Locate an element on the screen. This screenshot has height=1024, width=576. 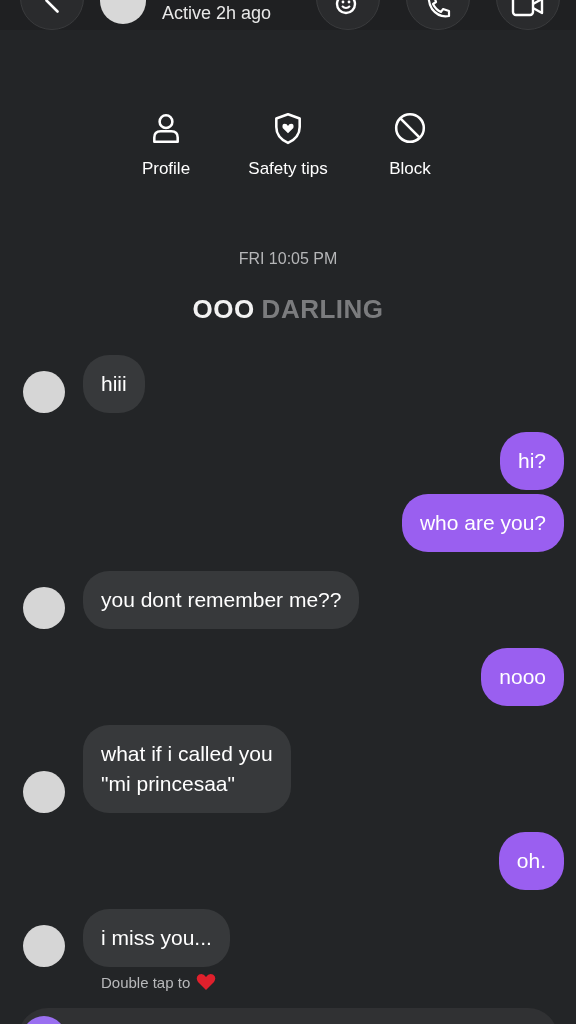
block-icon is located at coordinates (410, 128).